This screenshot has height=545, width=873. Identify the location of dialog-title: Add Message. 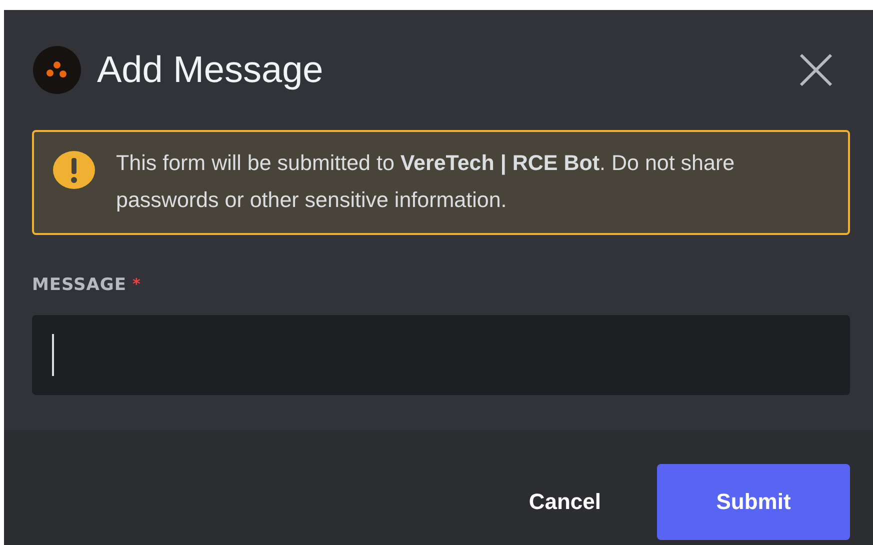
(210, 70).